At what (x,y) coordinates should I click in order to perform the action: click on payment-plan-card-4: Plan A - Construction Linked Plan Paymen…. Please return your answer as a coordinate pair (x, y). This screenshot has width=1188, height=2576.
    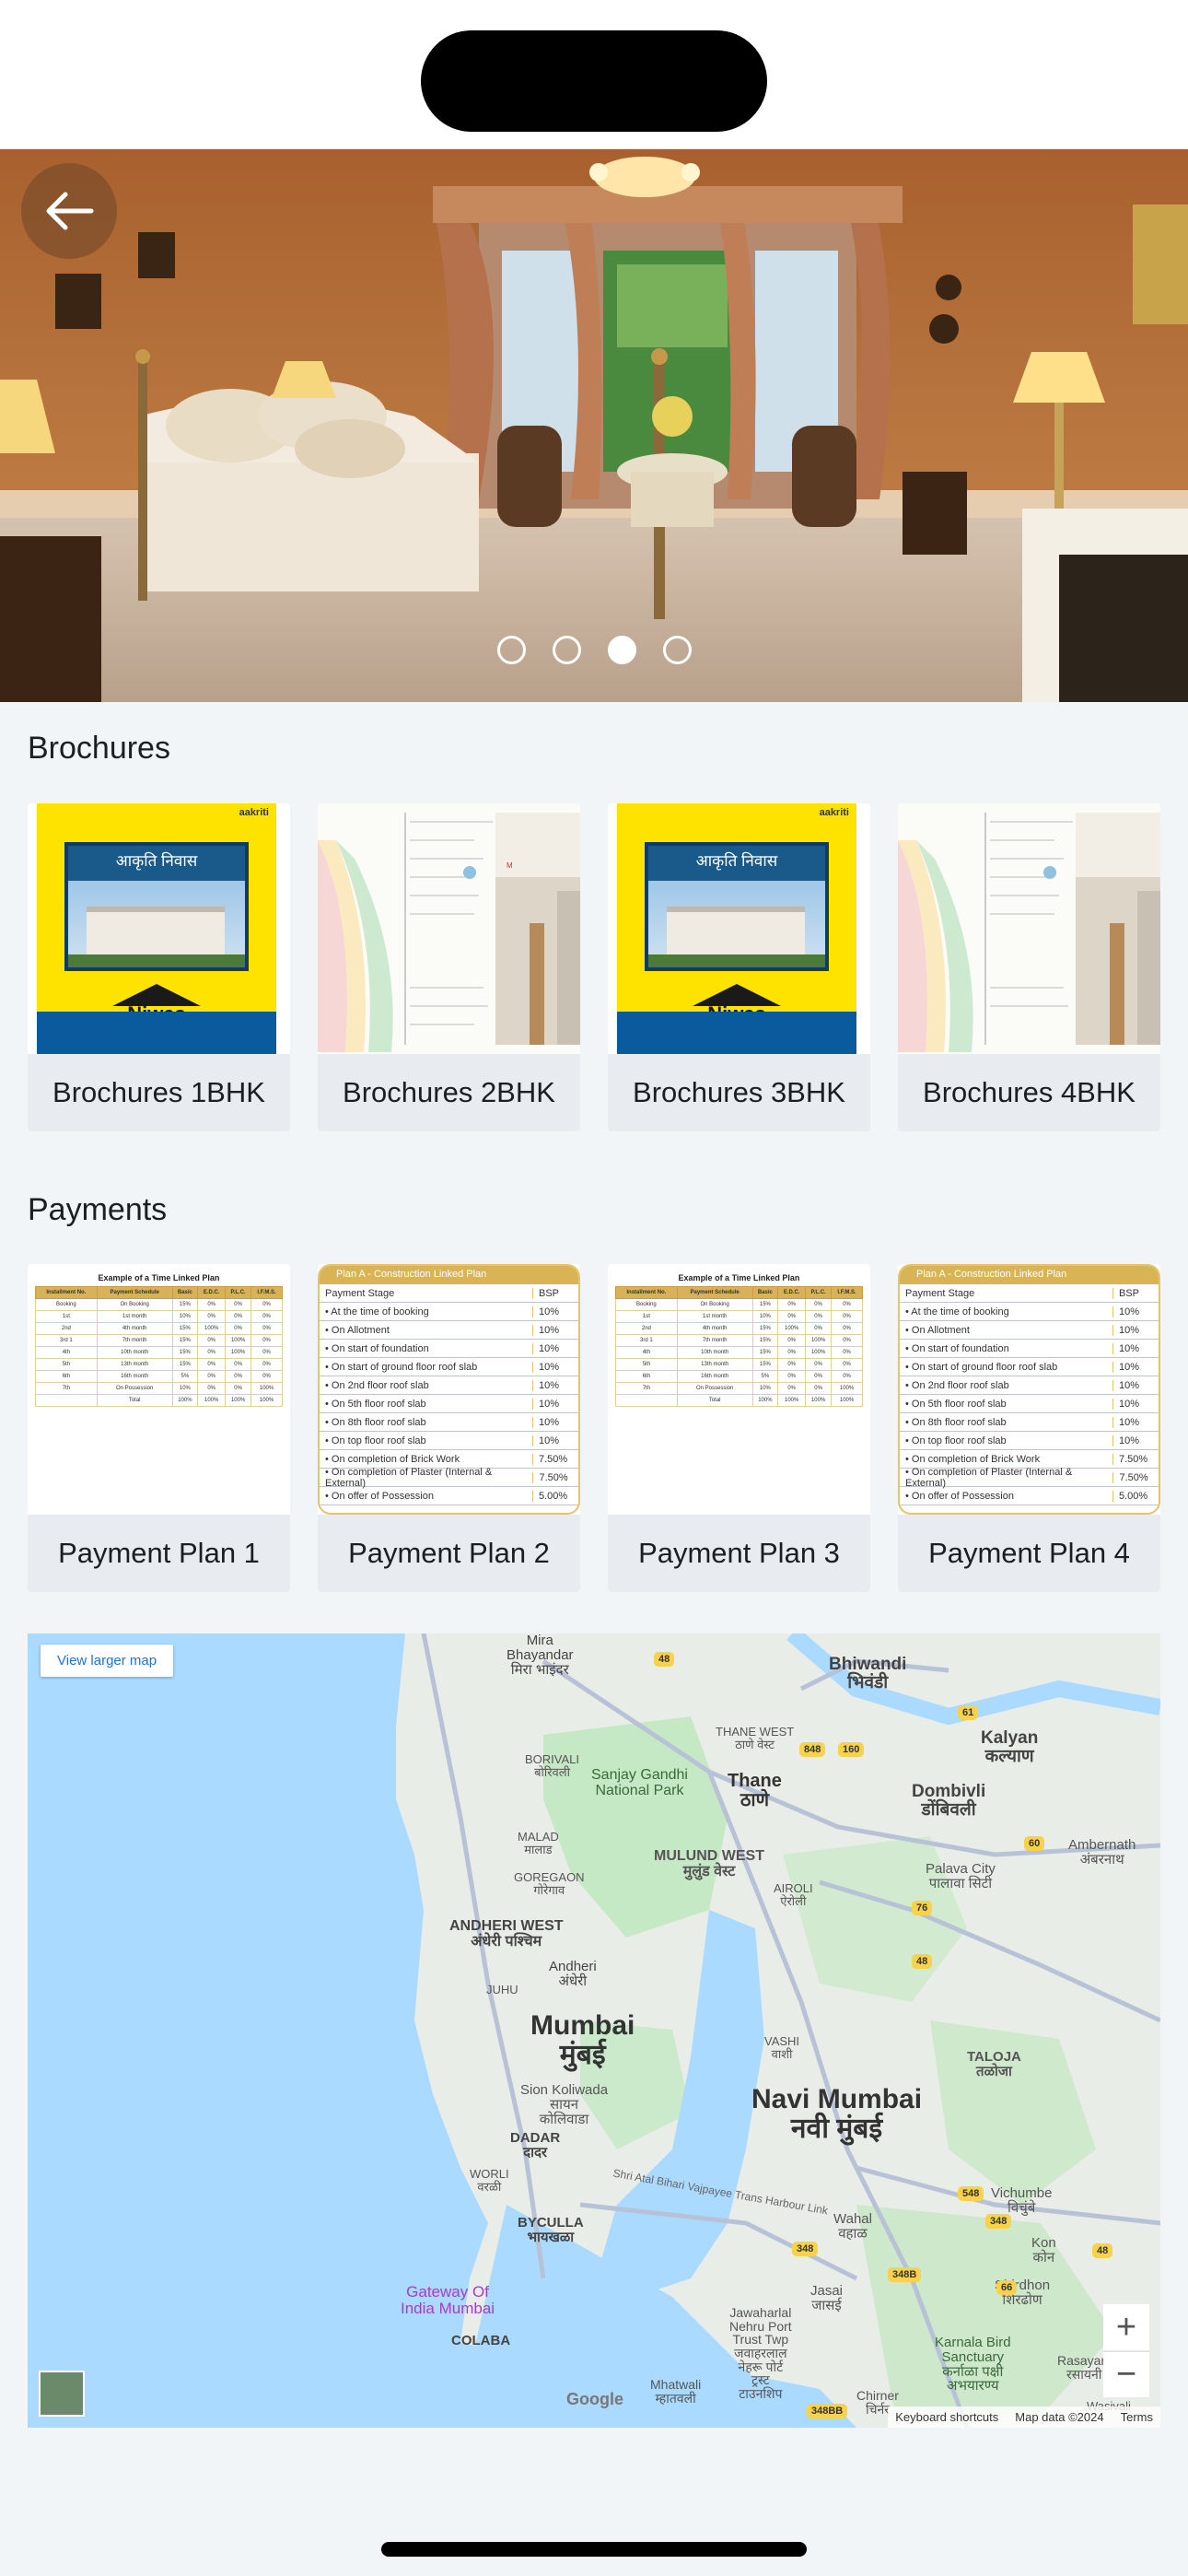
    Looking at the image, I should click on (1029, 1428).